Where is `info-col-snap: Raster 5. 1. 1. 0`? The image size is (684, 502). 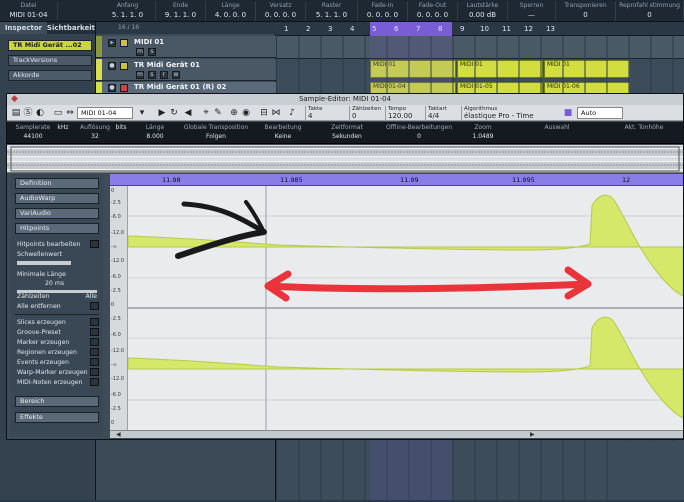 info-col-snap: Raster 5. 1. 1. 0 is located at coordinates (332, 11).